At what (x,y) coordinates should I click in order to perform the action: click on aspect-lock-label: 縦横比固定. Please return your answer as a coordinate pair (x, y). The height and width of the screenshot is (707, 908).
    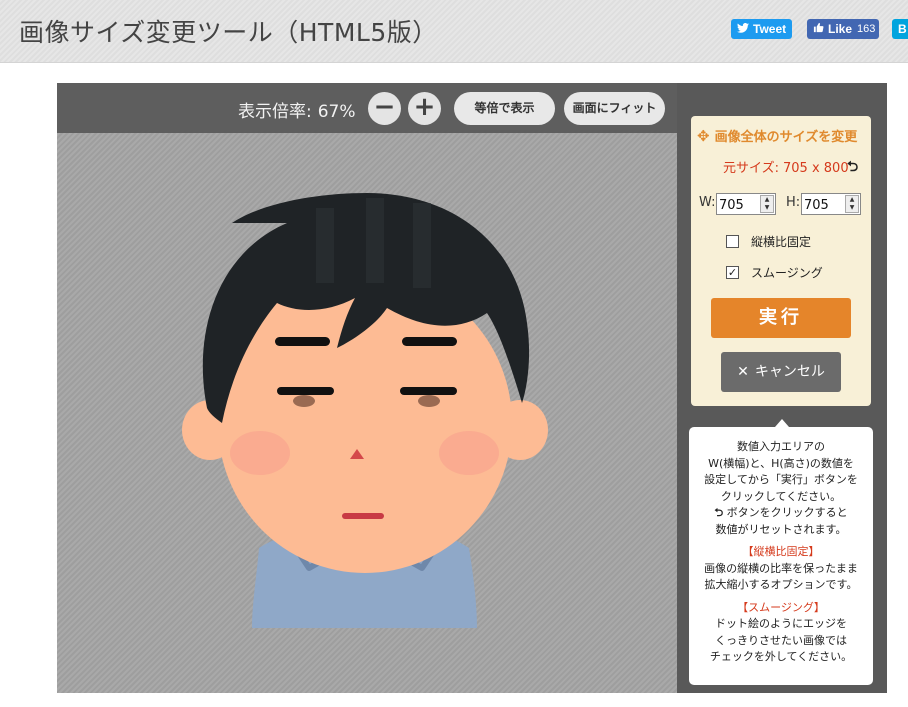
    Looking at the image, I should click on (781, 242).